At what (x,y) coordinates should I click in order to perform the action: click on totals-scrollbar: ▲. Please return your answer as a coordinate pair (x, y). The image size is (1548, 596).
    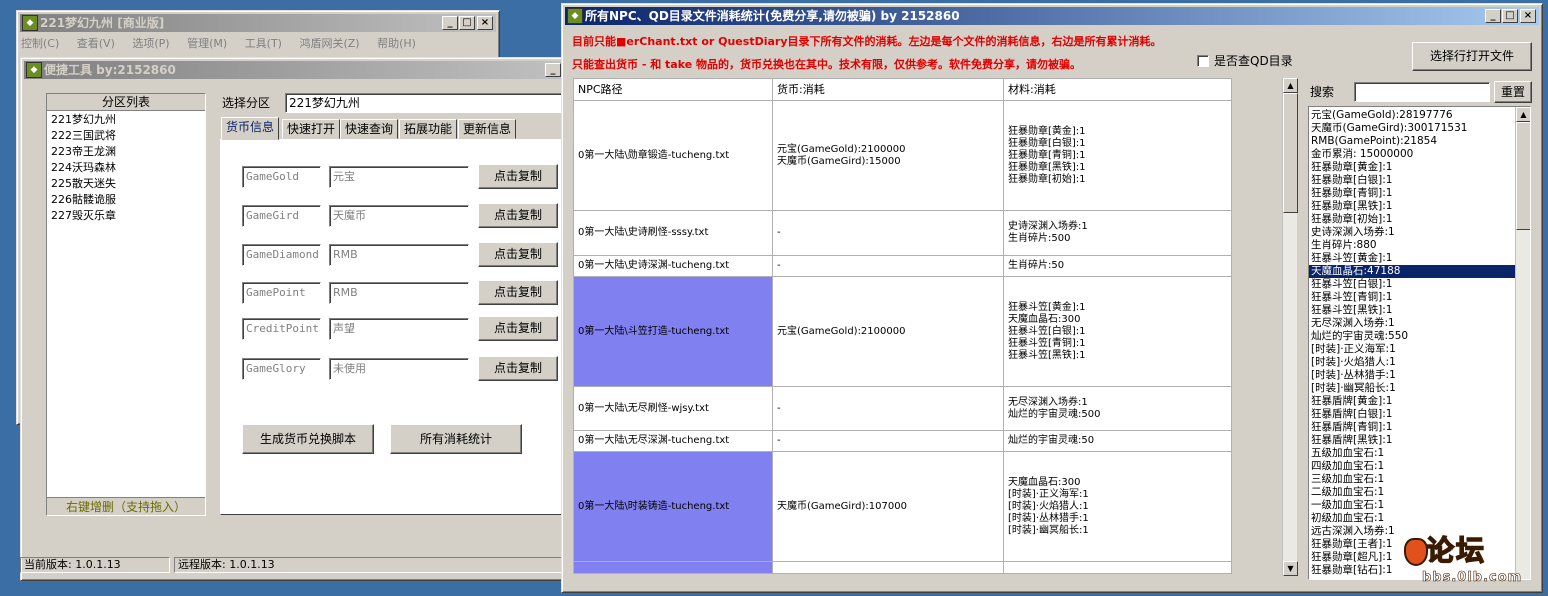
    Looking at the image, I should click on (1522, 343).